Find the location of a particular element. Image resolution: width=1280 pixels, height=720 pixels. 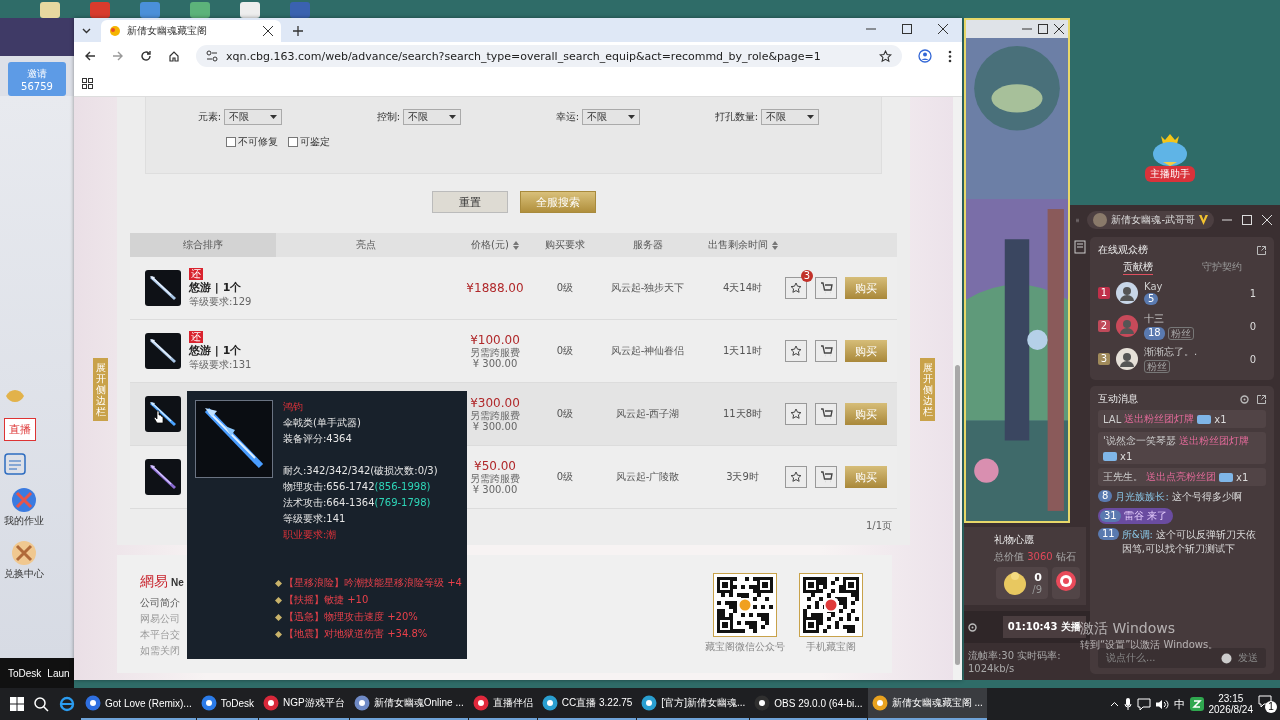

desktop-icon-label: Laun is located at coordinates (58, 673).